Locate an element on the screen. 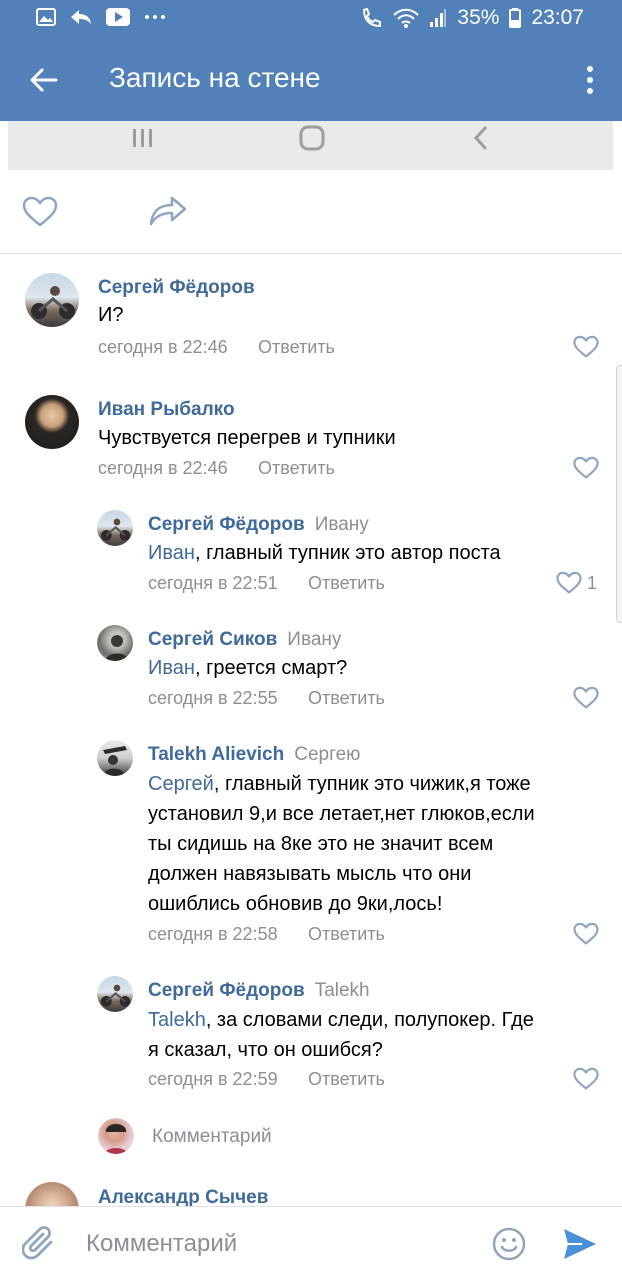 The width and height of the screenshot is (622, 1280). comment-composer is located at coordinates (311, 1243).